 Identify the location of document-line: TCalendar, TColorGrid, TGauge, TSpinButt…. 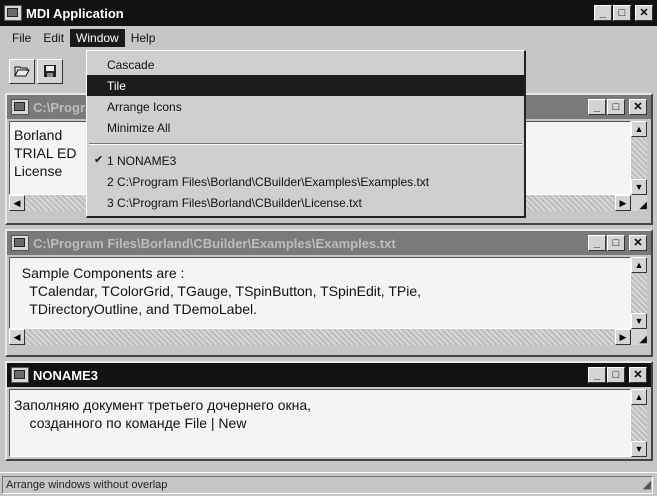
(217, 291).